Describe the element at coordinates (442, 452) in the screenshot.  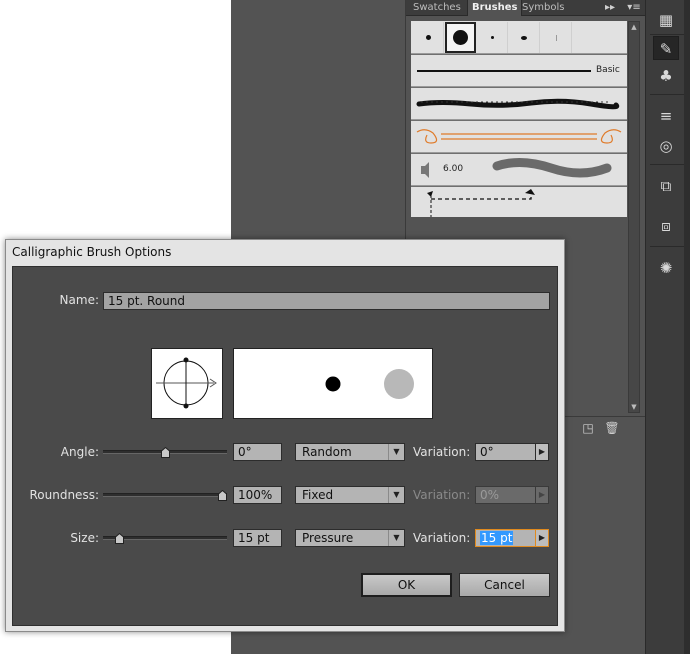
I see `angle-variation-label: Variation:` at that location.